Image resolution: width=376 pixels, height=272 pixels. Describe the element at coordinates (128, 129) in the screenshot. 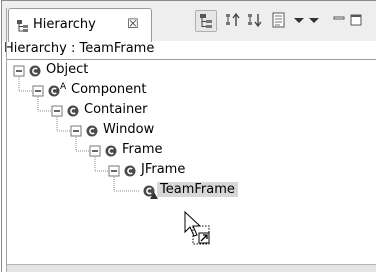

I see `tree-node-label: Window` at that location.